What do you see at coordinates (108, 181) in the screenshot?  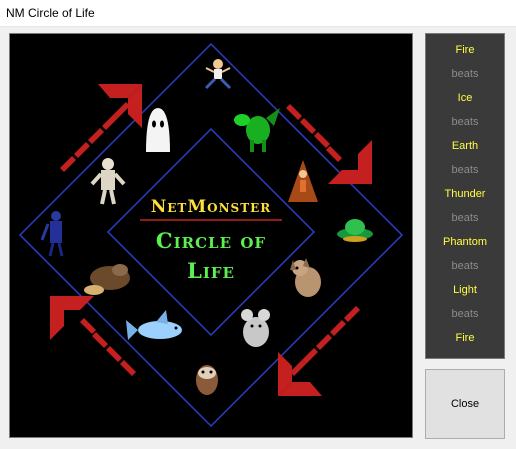 I see `mummy-monster-icon` at bounding box center [108, 181].